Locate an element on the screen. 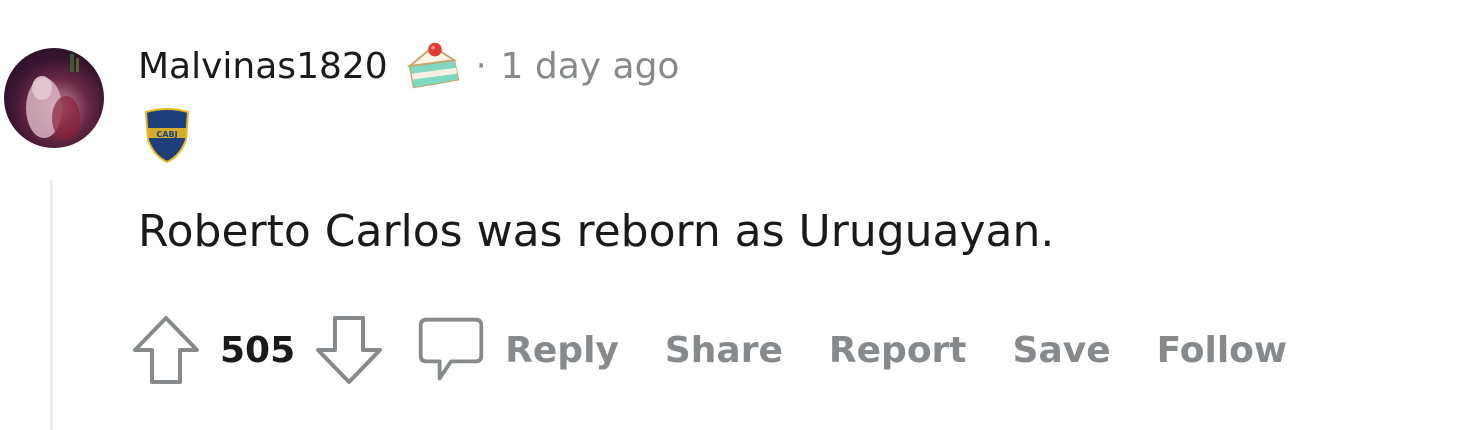 The width and height of the screenshot is (1460, 430). arrow-up-icon is located at coordinates (166, 350).